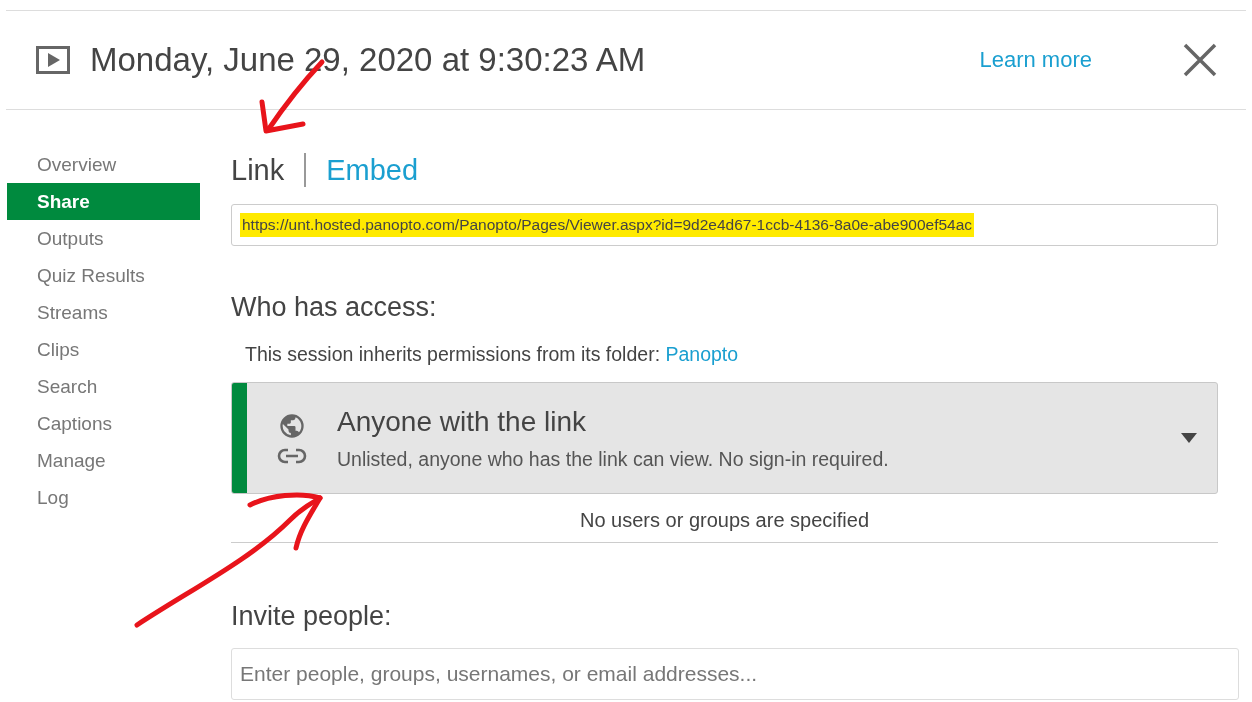 This screenshot has height=702, width=1252. What do you see at coordinates (334, 307) in the screenshot?
I see `access-heading: Who has access:` at bounding box center [334, 307].